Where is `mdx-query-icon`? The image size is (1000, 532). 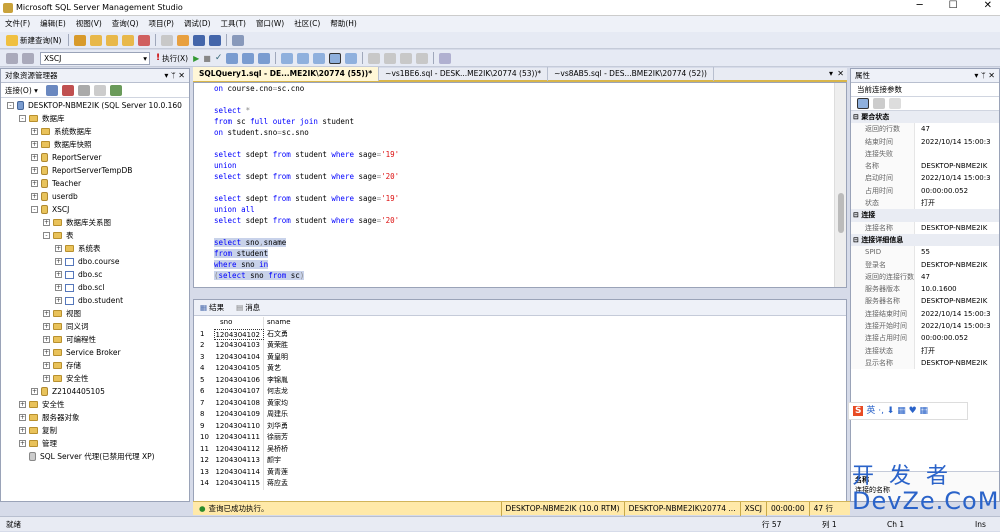
mdx-query-icon is located at coordinates (112, 40).